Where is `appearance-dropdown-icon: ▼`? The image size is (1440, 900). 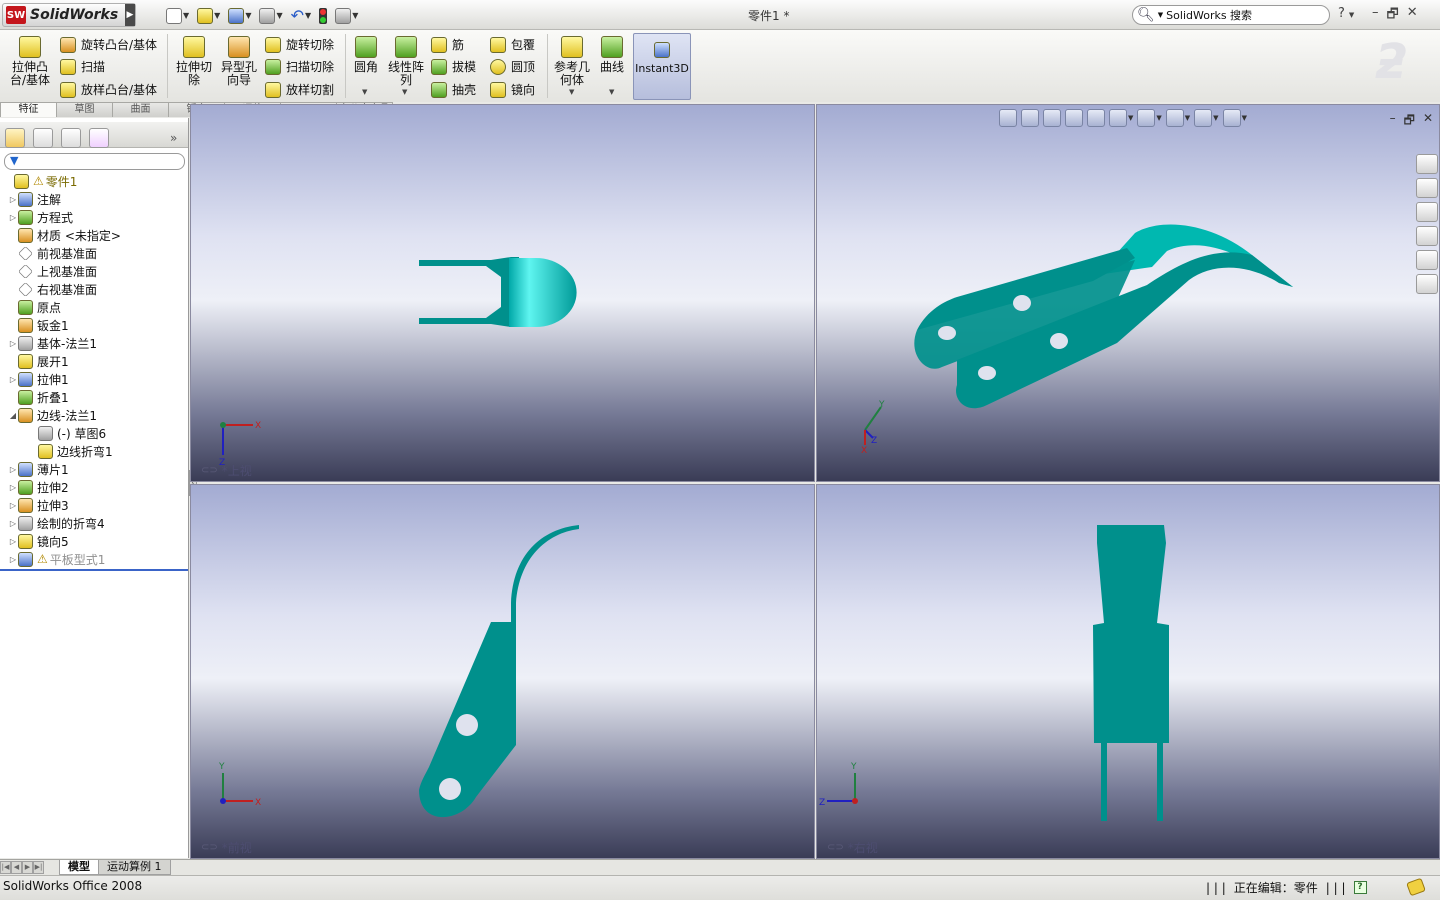 appearance-dropdown-icon: ▼ is located at coordinates (1187, 118).